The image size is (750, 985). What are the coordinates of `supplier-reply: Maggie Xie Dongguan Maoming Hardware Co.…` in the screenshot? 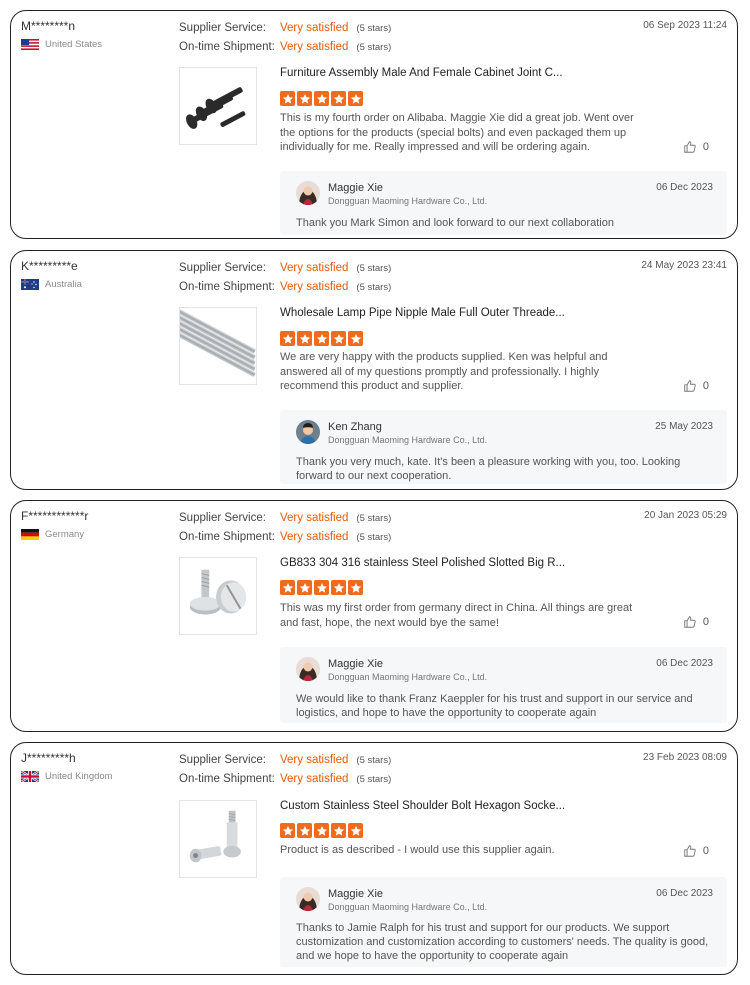 It's located at (503, 203).